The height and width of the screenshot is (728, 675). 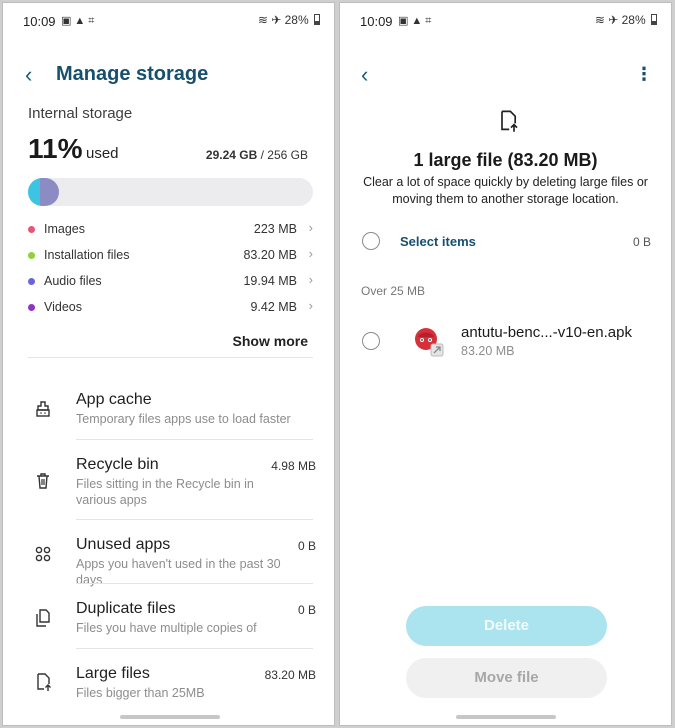 What do you see at coordinates (290, 675) in the screenshot?
I see `item-size: 83.20 MB` at bounding box center [290, 675].